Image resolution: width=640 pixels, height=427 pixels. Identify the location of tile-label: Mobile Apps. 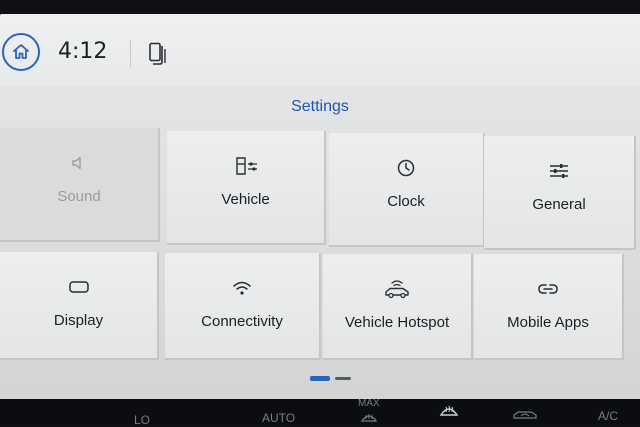
(548, 322).